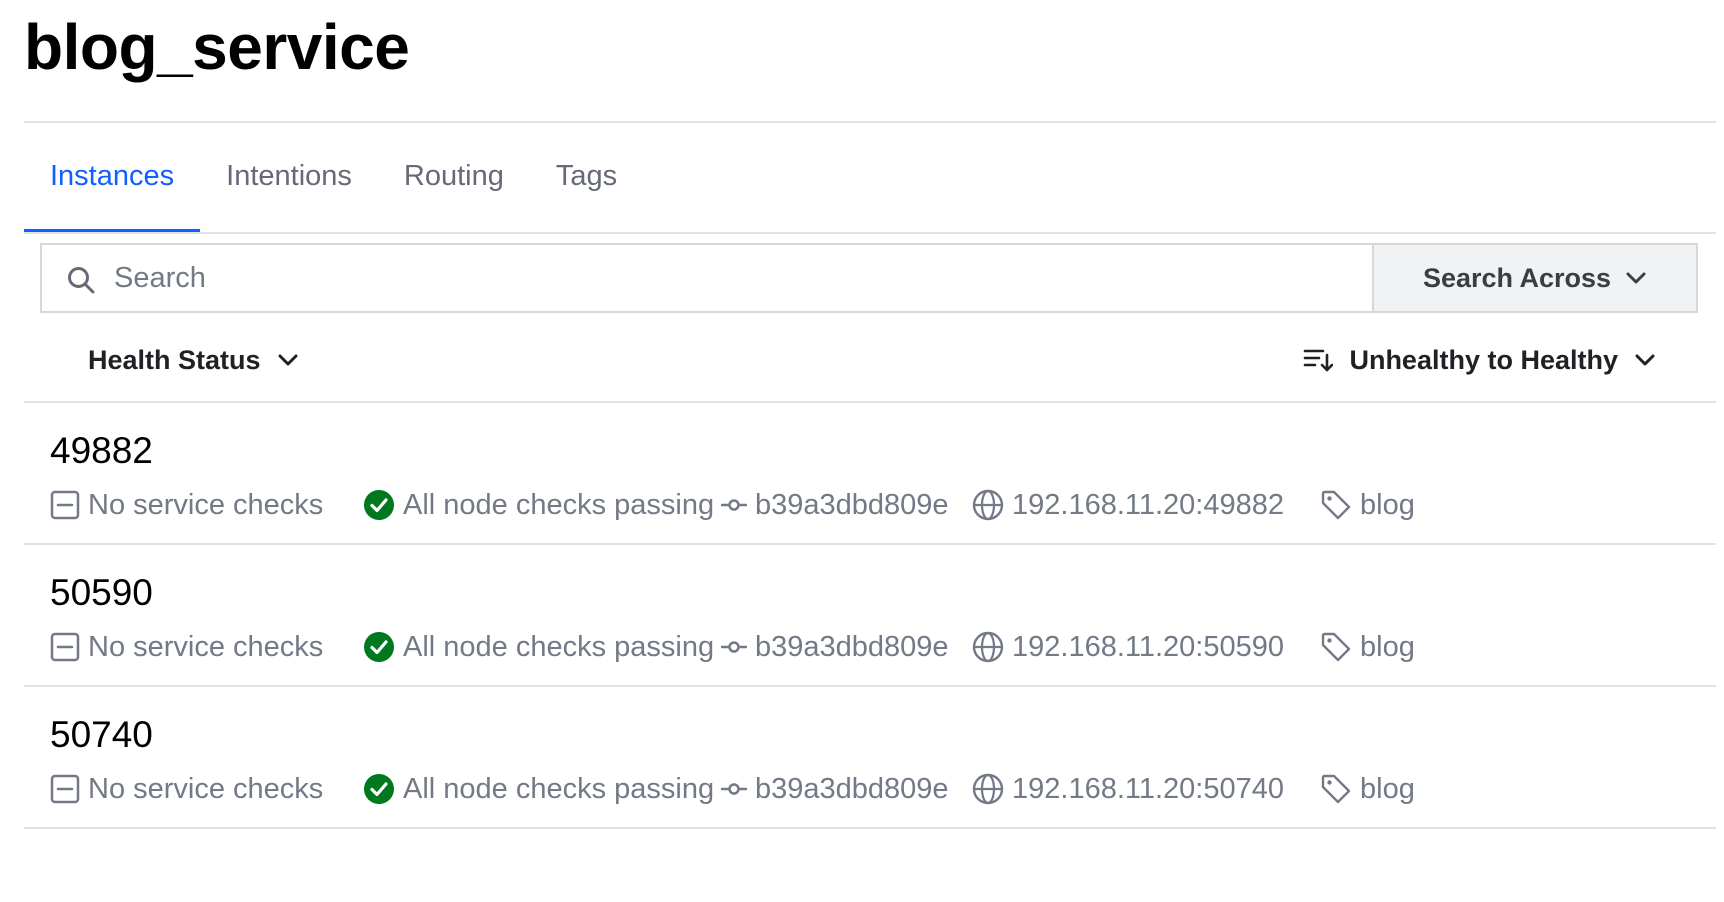 This screenshot has height=902, width=1724. What do you see at coordinates (870, 122) in the screenshot?
I see `title-divider` at bounding box center [870, 122].